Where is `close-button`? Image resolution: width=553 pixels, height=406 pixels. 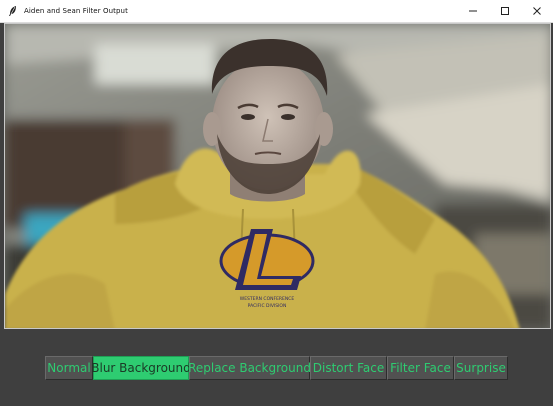 close-button is located at coordinates (537, 11).